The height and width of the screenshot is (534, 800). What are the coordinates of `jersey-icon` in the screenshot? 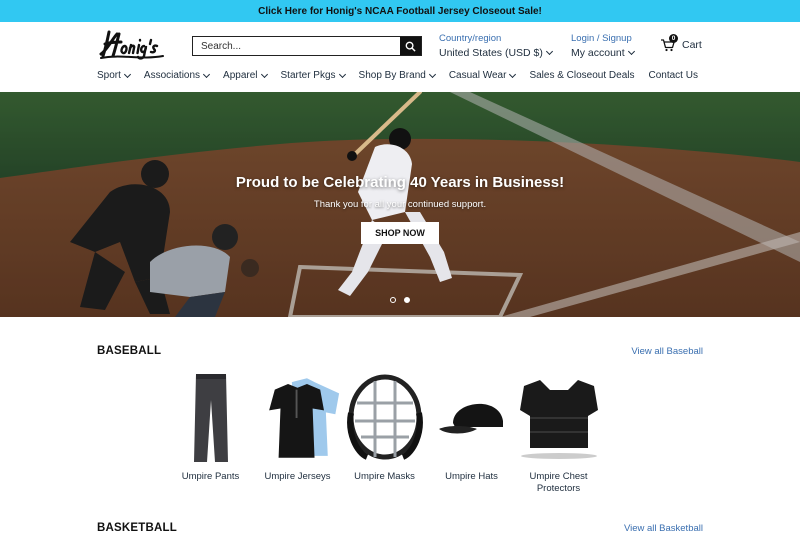 It's located at (297, 418).